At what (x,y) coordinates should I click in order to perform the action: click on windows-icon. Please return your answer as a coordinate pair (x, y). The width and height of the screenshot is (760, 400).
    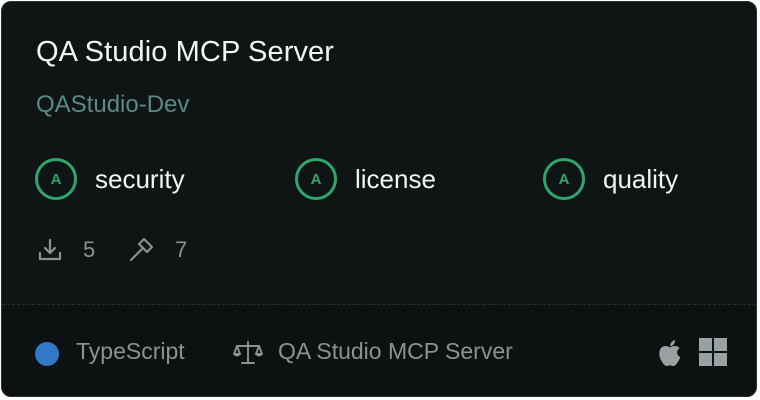
    Looking at the image, I should click on (713, 352).